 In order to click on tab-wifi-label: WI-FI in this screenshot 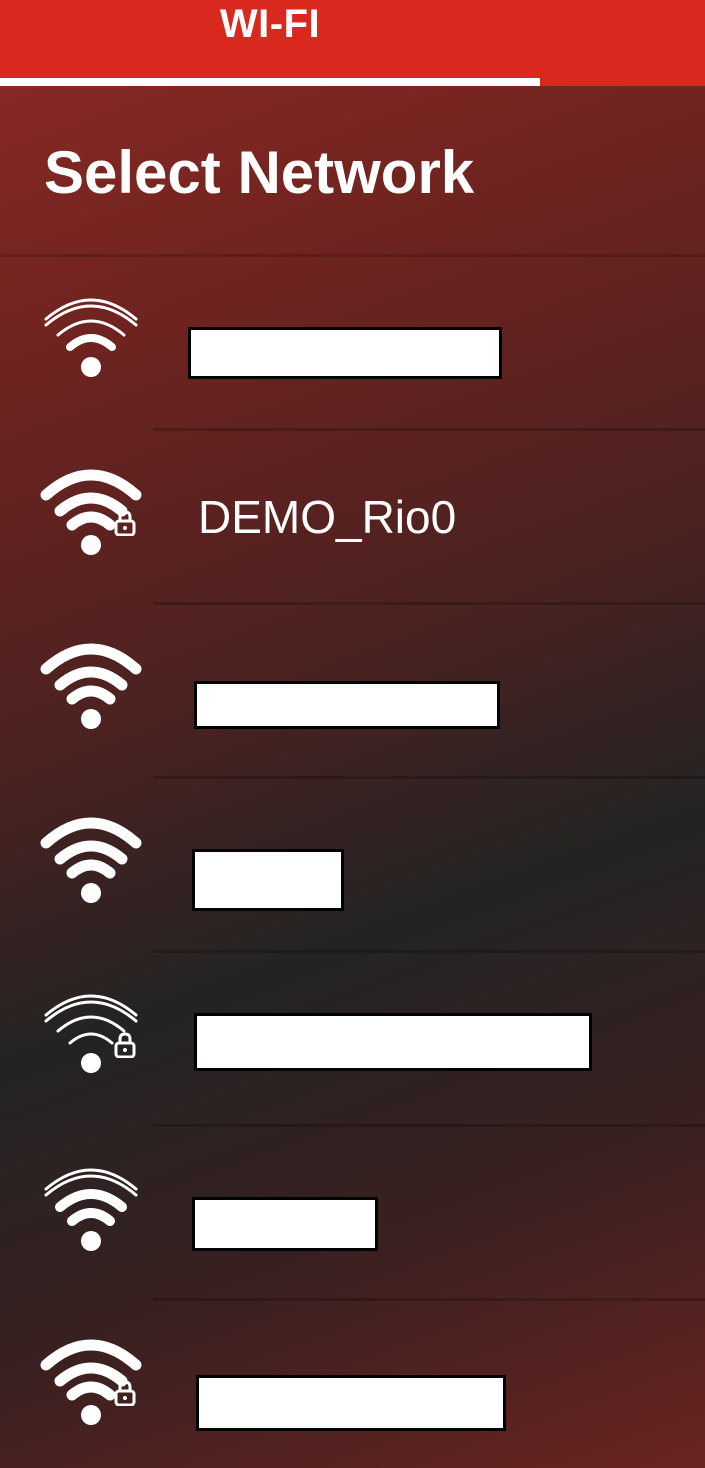, I will do `click(270, 24)`.